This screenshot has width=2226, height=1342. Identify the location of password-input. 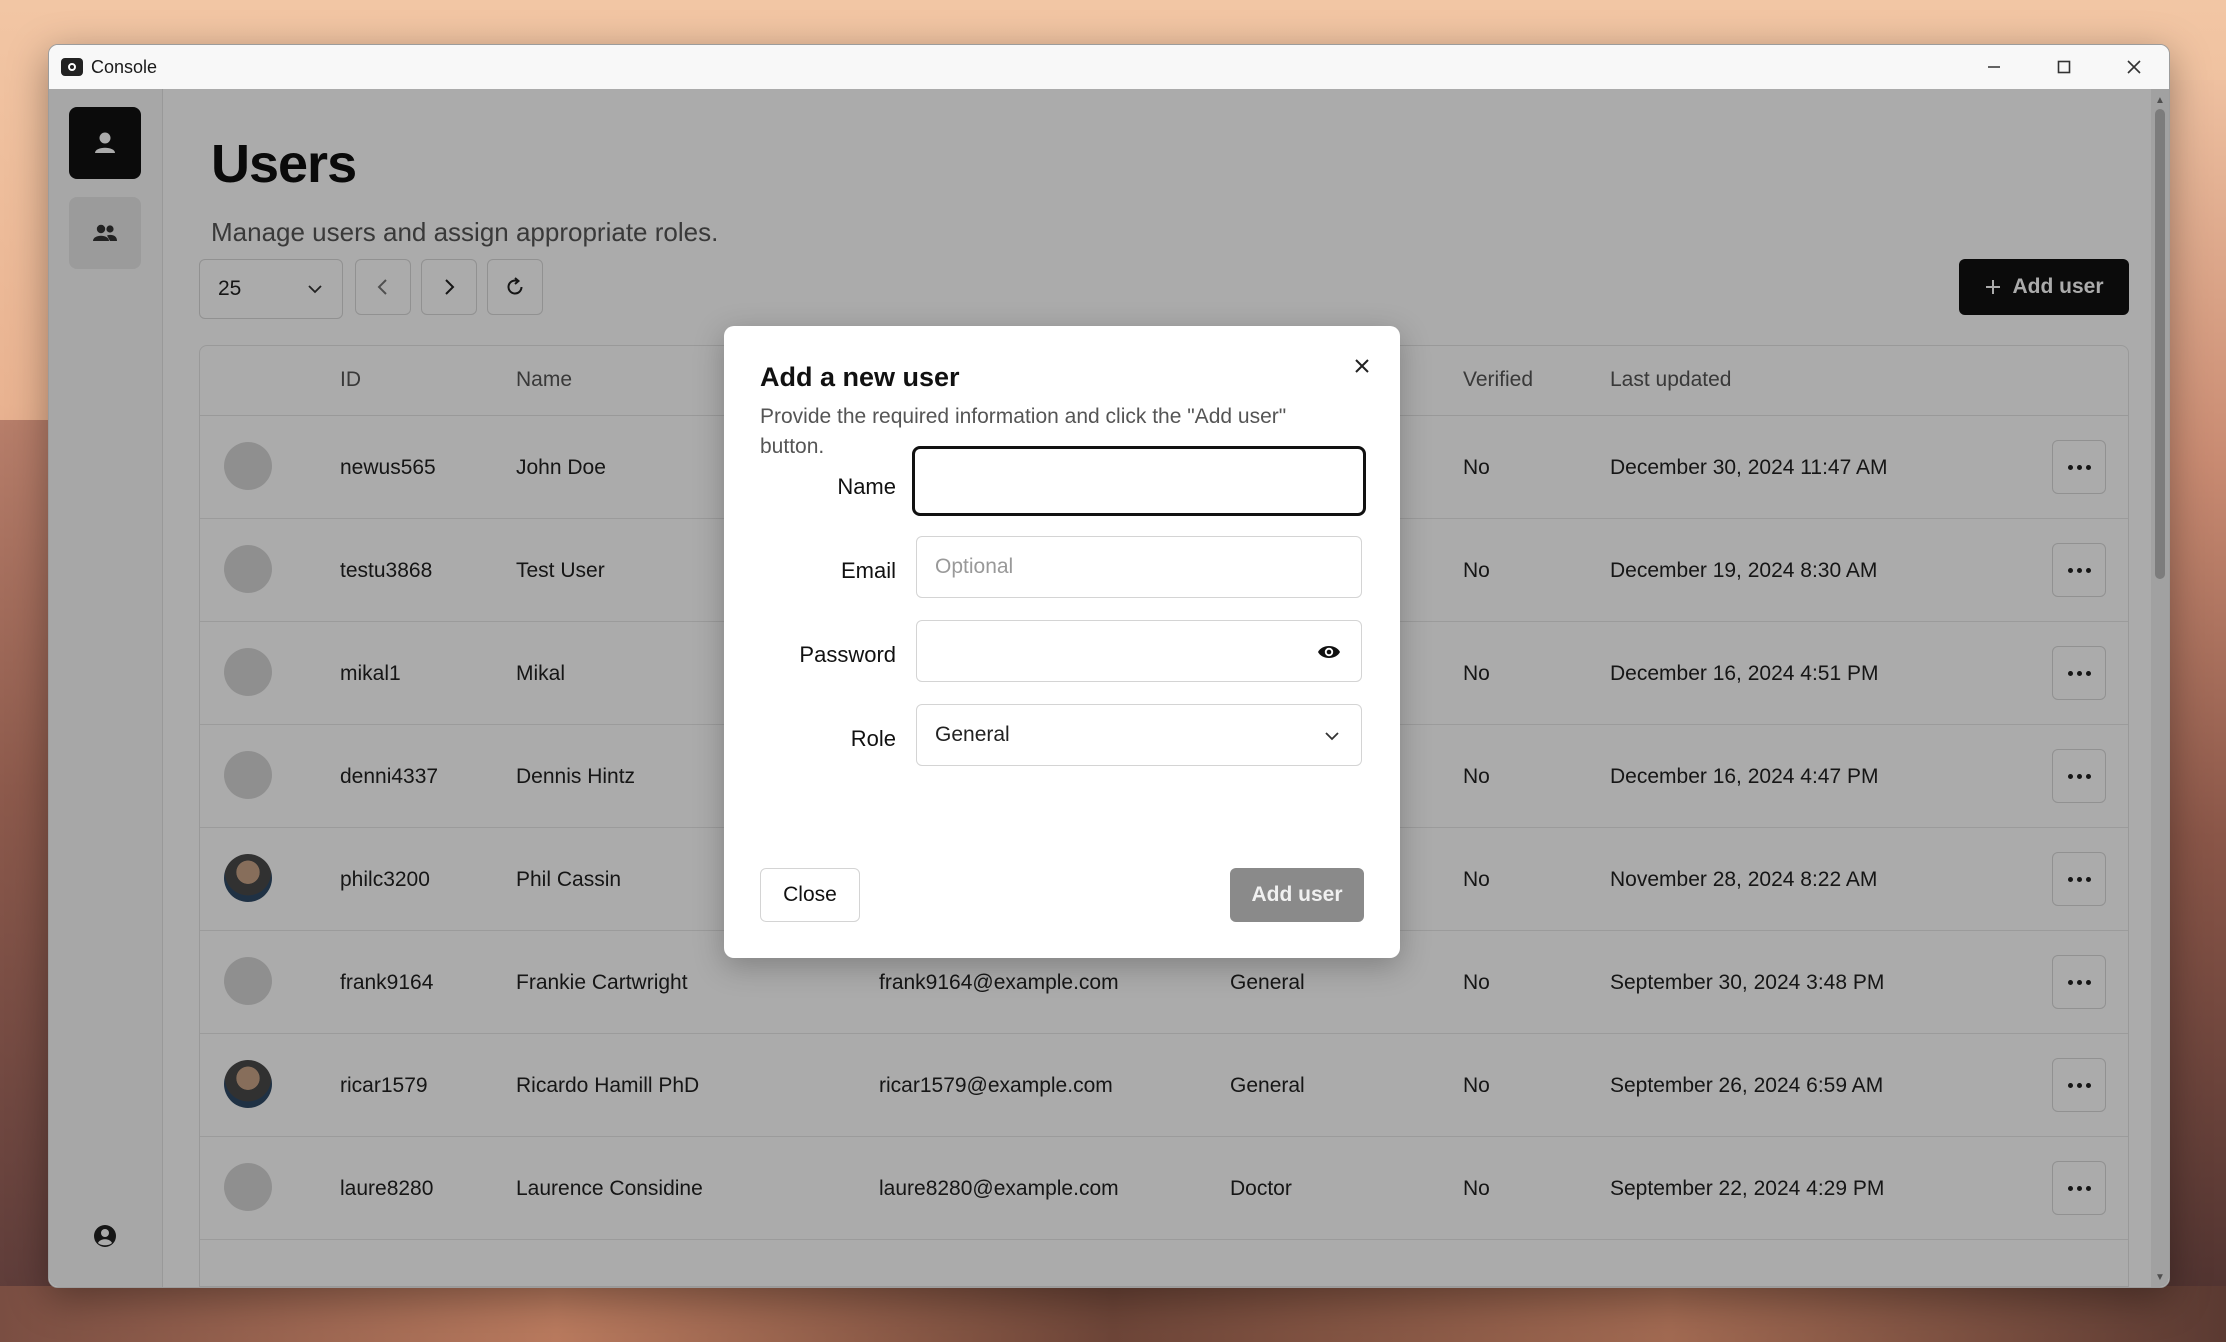
(1139, 651).